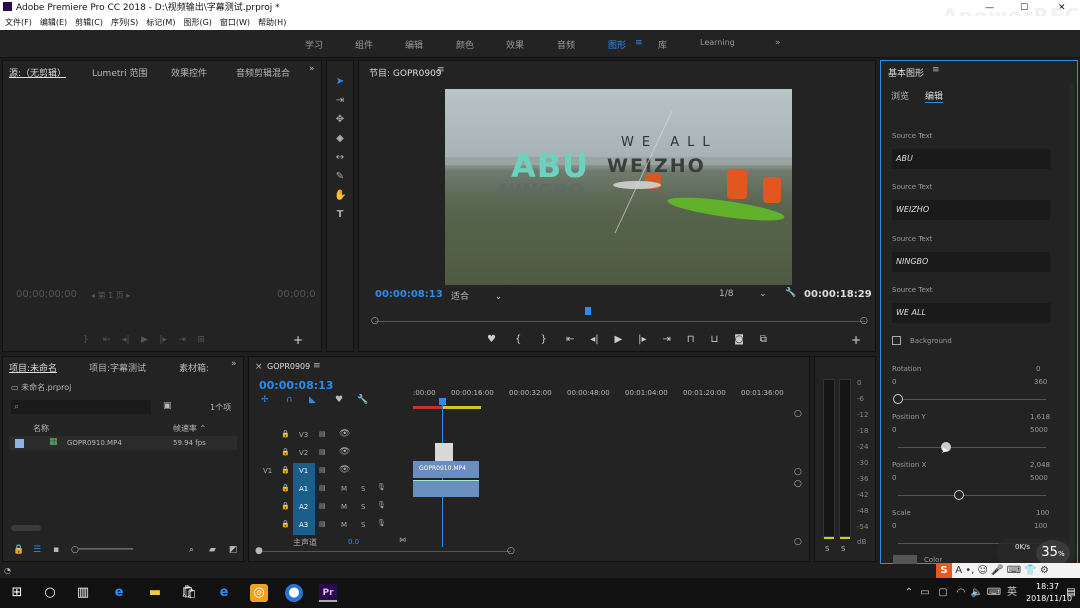 The image size is (1080, 608). Describe the element at coordinates (303, 525) in the screenshot. I see `track-a3-label: A3` at that location.